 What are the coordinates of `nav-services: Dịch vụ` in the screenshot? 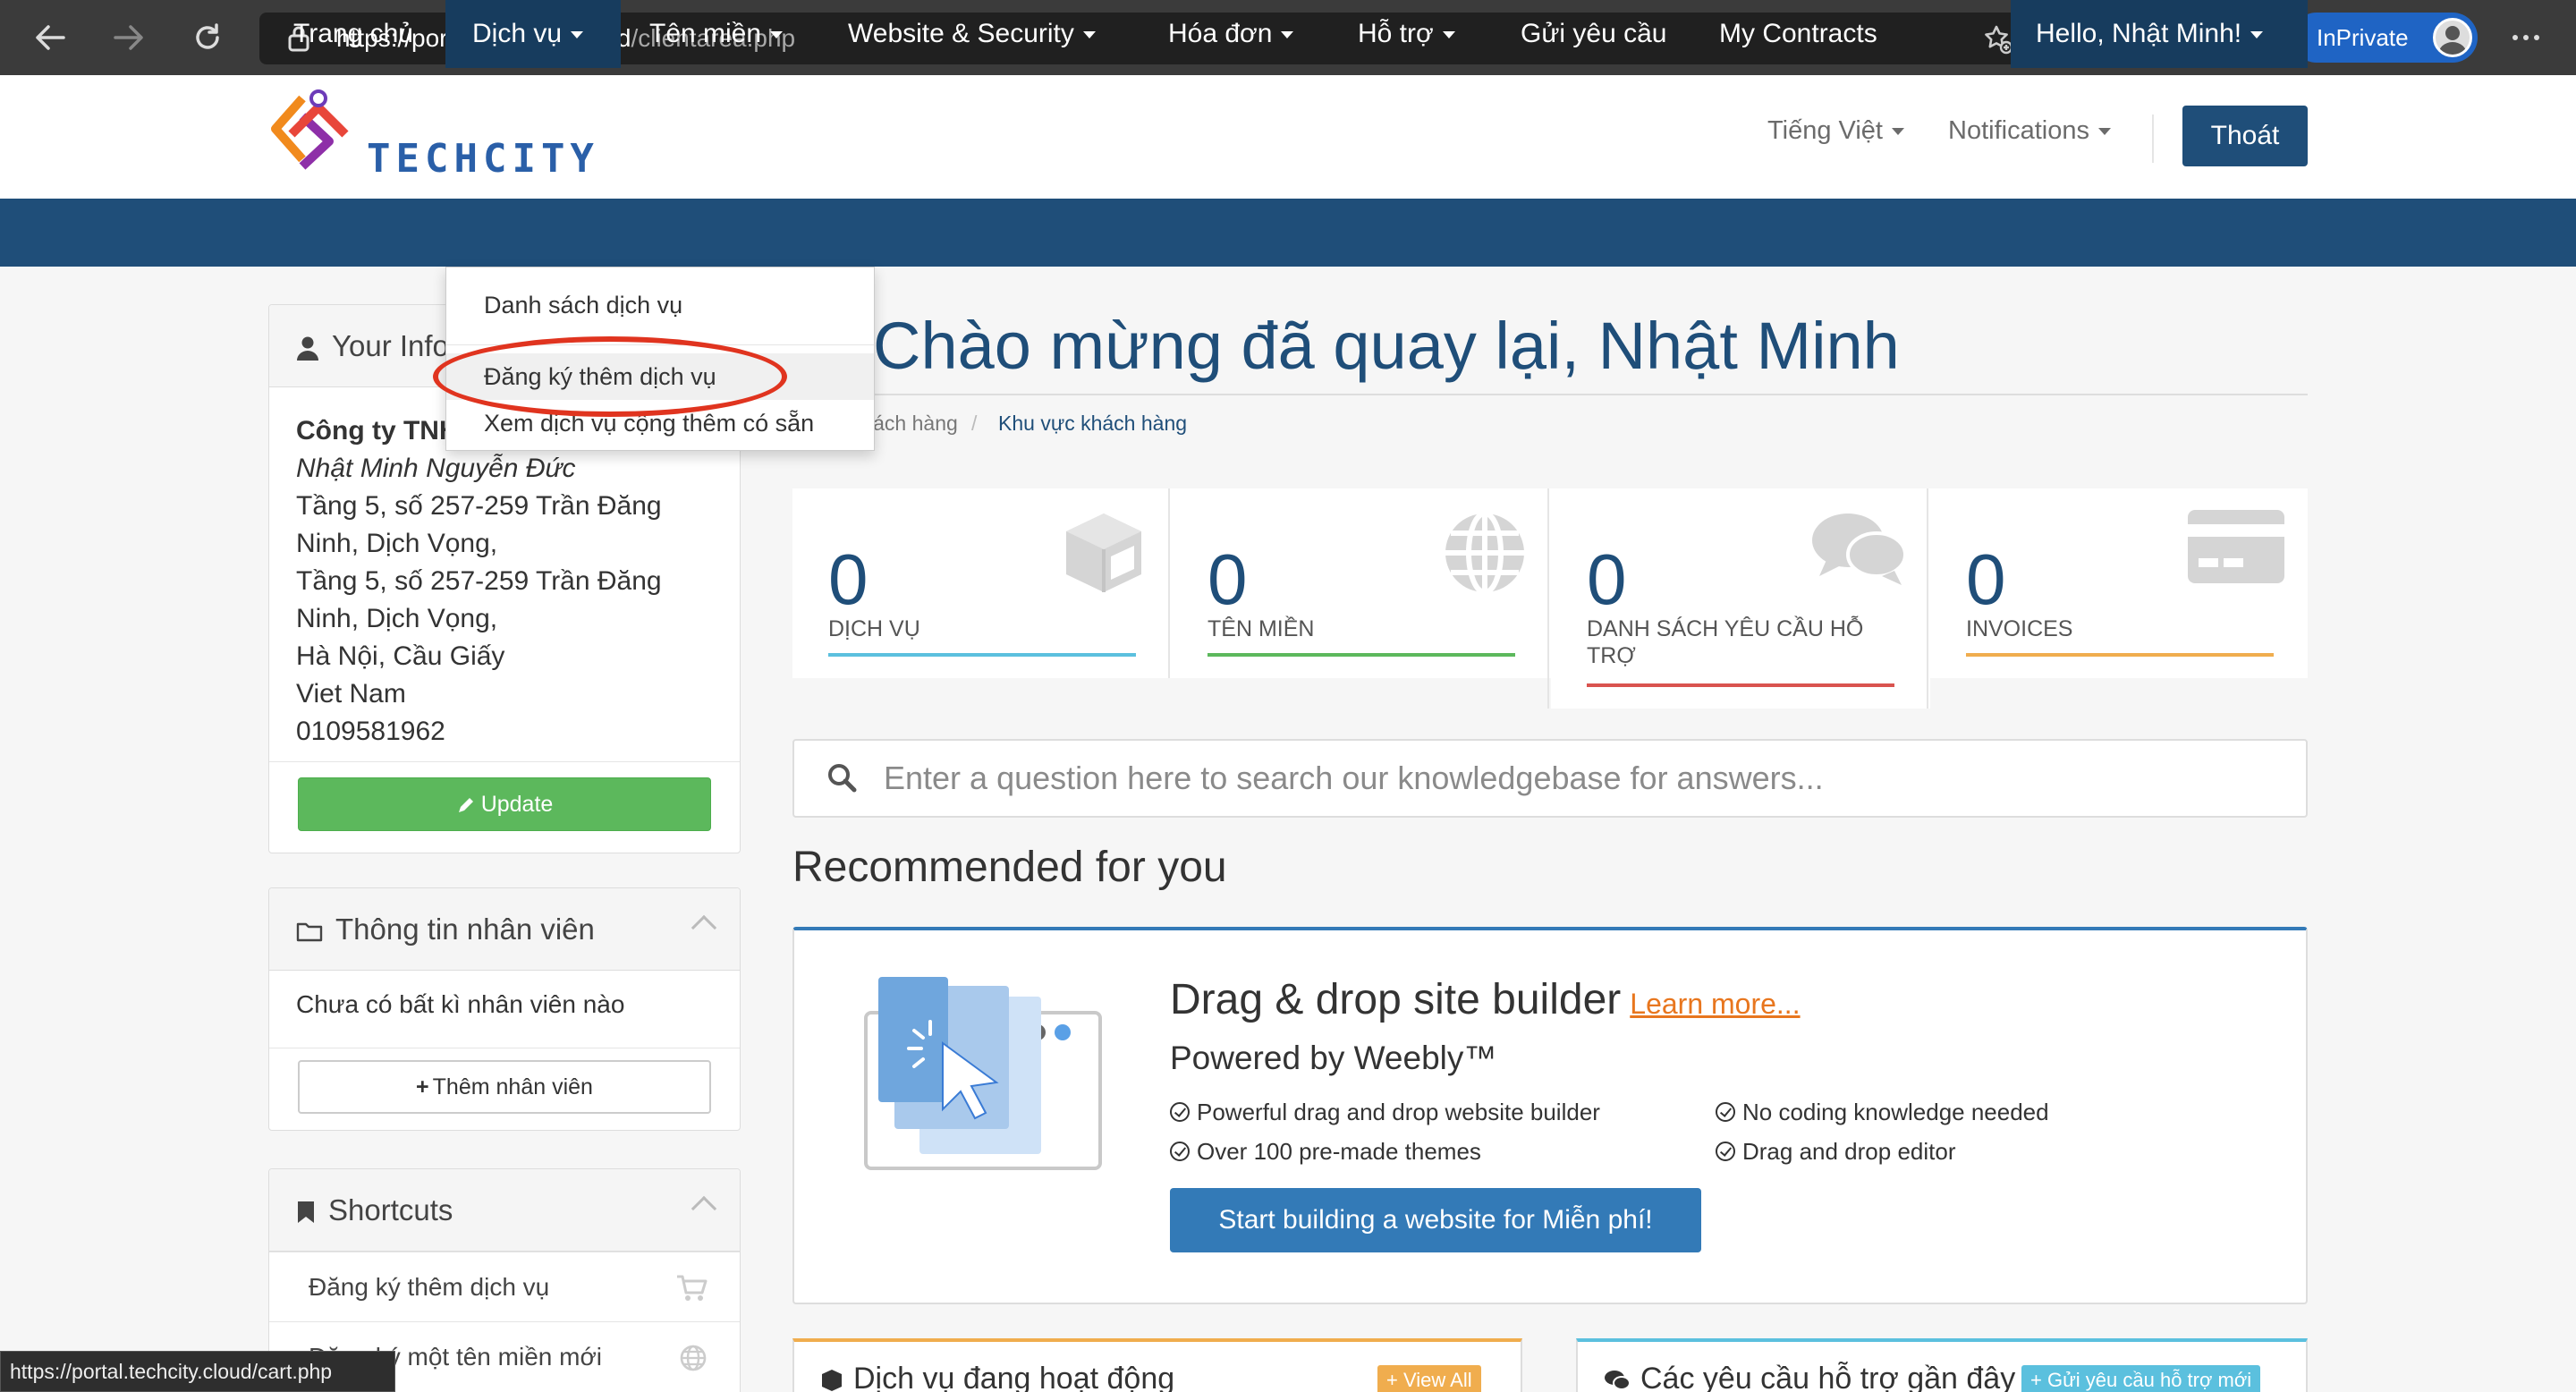 It's located at (533, 34).